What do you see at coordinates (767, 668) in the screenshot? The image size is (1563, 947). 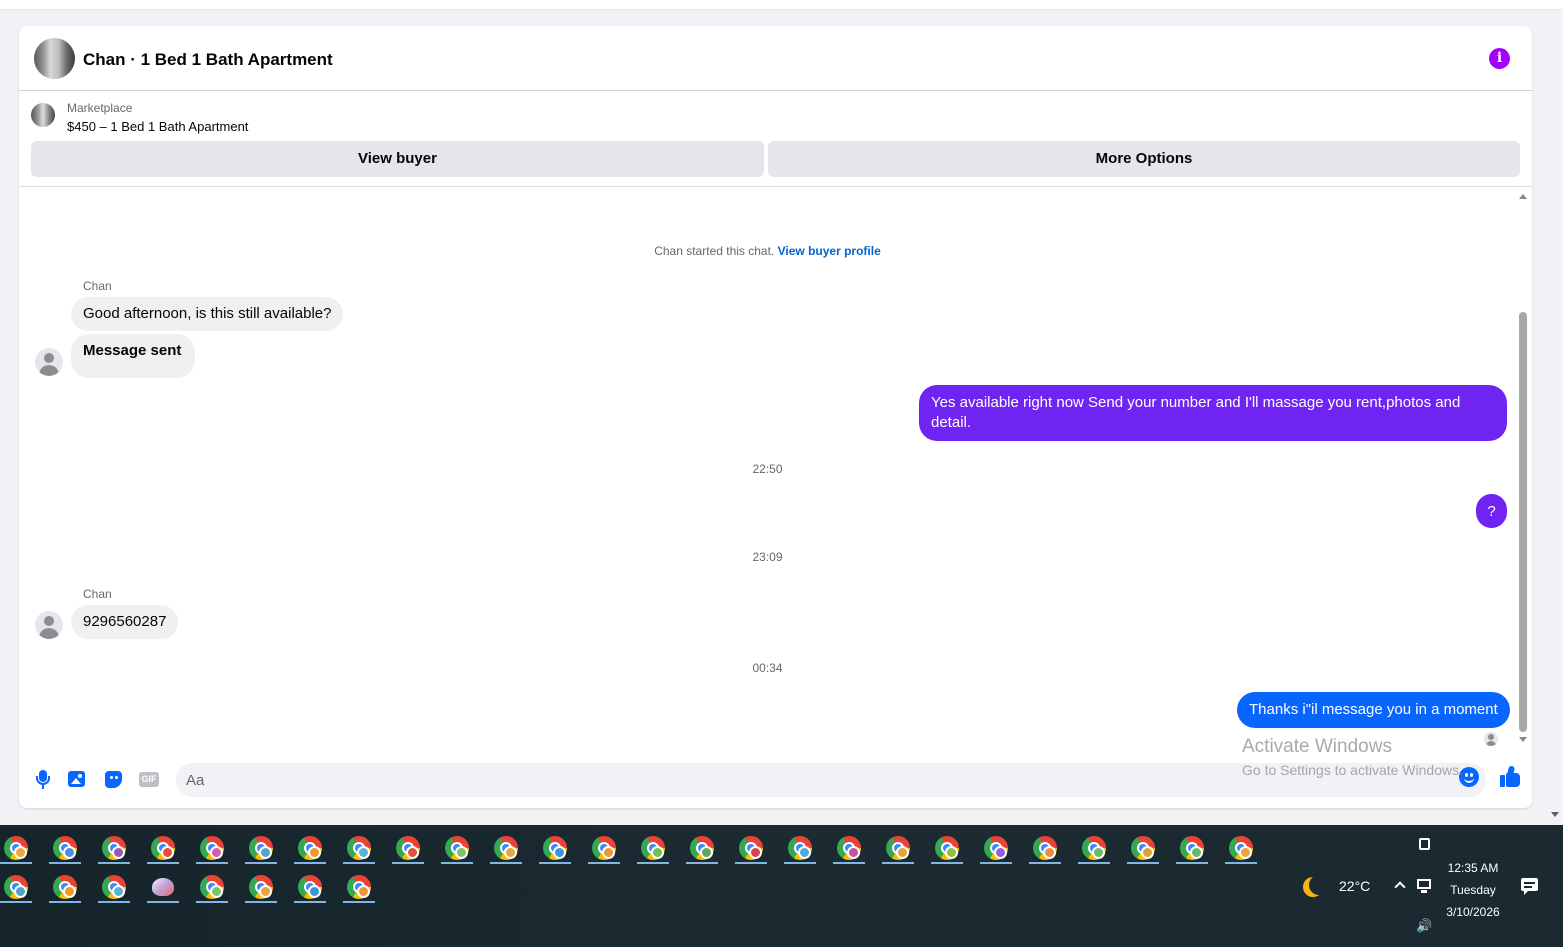 I see `timestamp: 00:34` at bounding box center [767, 668].